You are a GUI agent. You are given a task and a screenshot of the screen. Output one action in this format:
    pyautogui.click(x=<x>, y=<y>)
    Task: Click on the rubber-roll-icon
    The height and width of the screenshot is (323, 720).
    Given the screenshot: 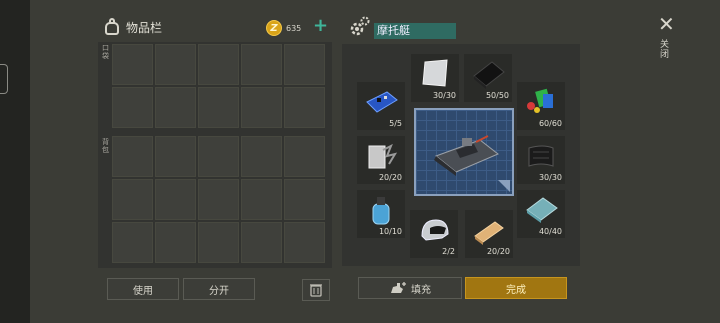 What is the action you would take?
    pyautogui.click(x=489, y=75)
    